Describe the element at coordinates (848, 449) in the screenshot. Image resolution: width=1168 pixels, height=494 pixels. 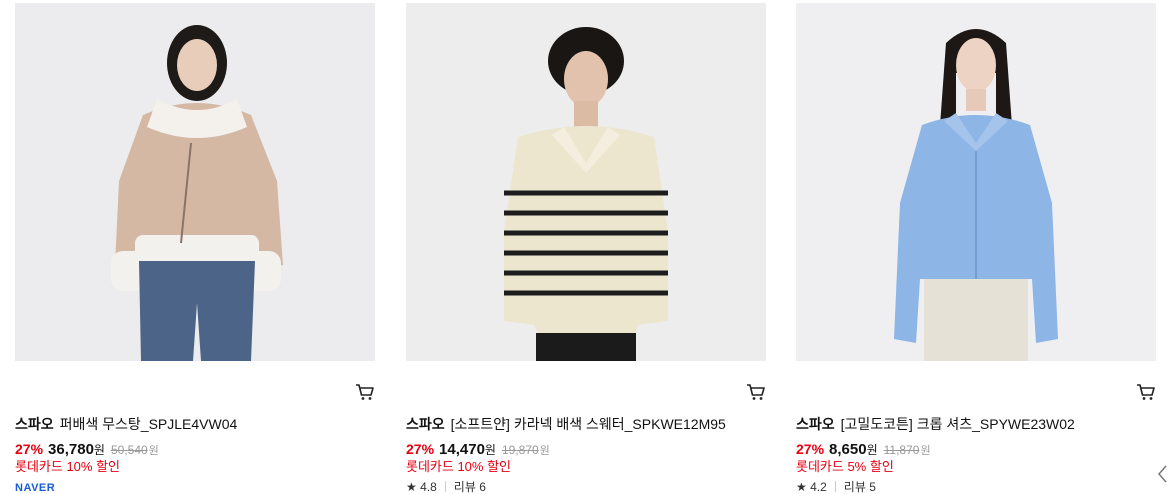
I see `sale-price: 8,650` at that location.